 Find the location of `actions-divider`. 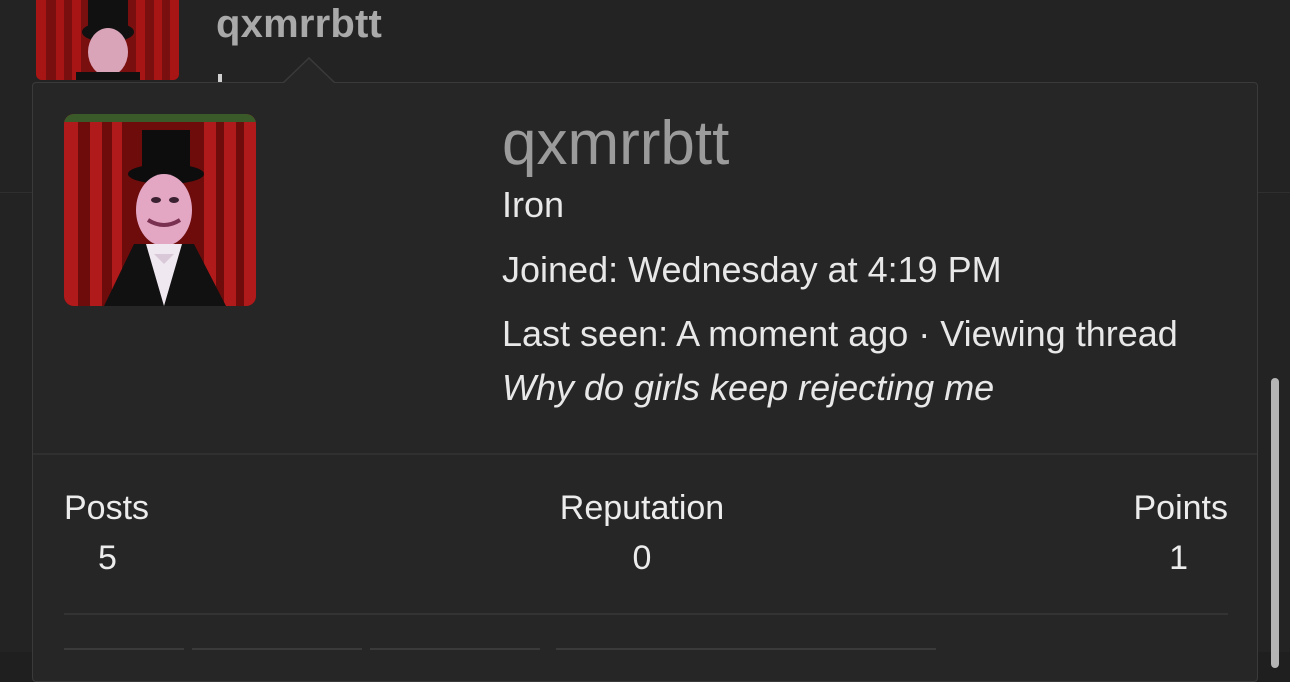

actions-divider is located at coordinates (646, 614).